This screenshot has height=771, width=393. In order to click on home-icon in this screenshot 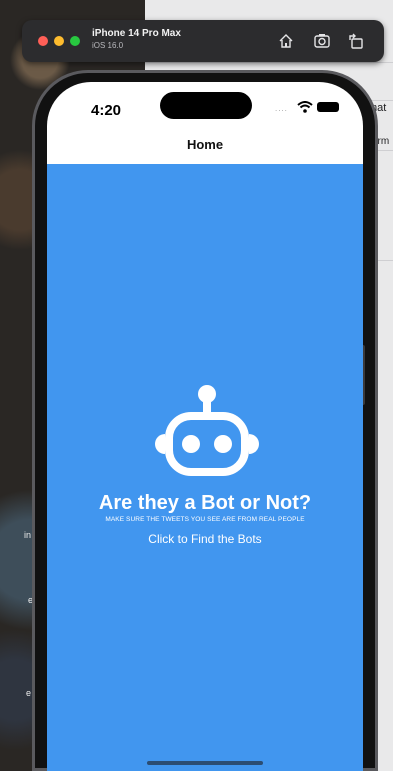, I will do `click(286, 41)`.